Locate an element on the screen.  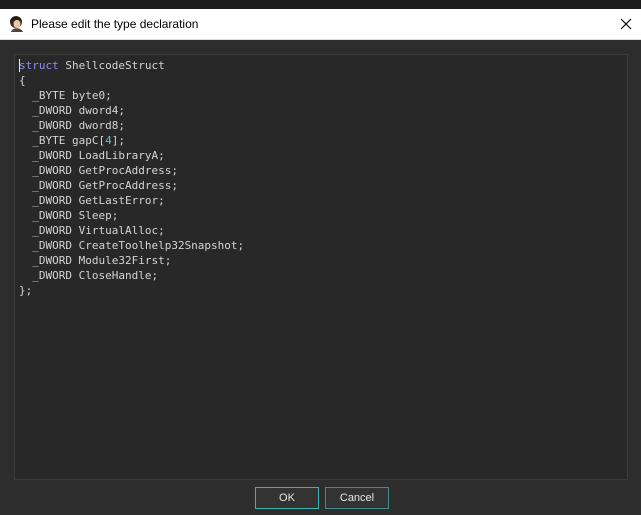
code-line: _BYTE byte0; is located at coordinates (65, 95).